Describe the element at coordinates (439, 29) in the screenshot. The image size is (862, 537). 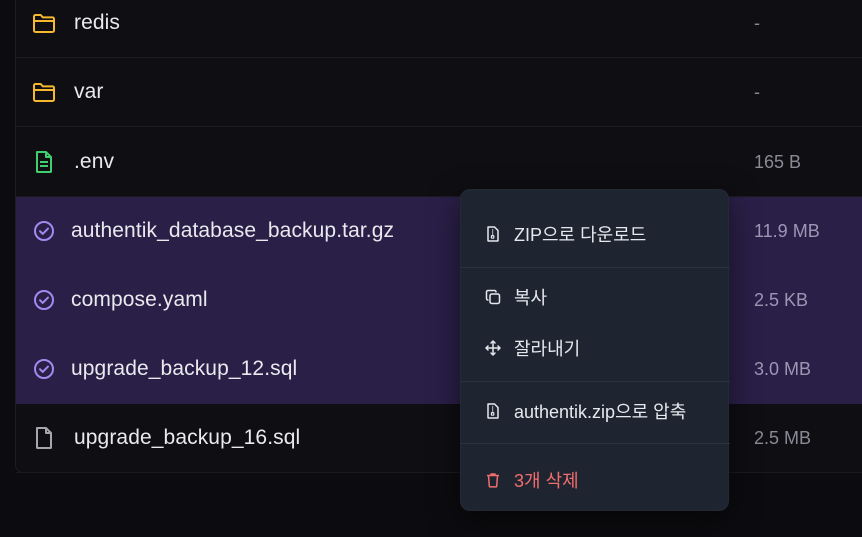
I see `file-row-redis: redis -` at that location.